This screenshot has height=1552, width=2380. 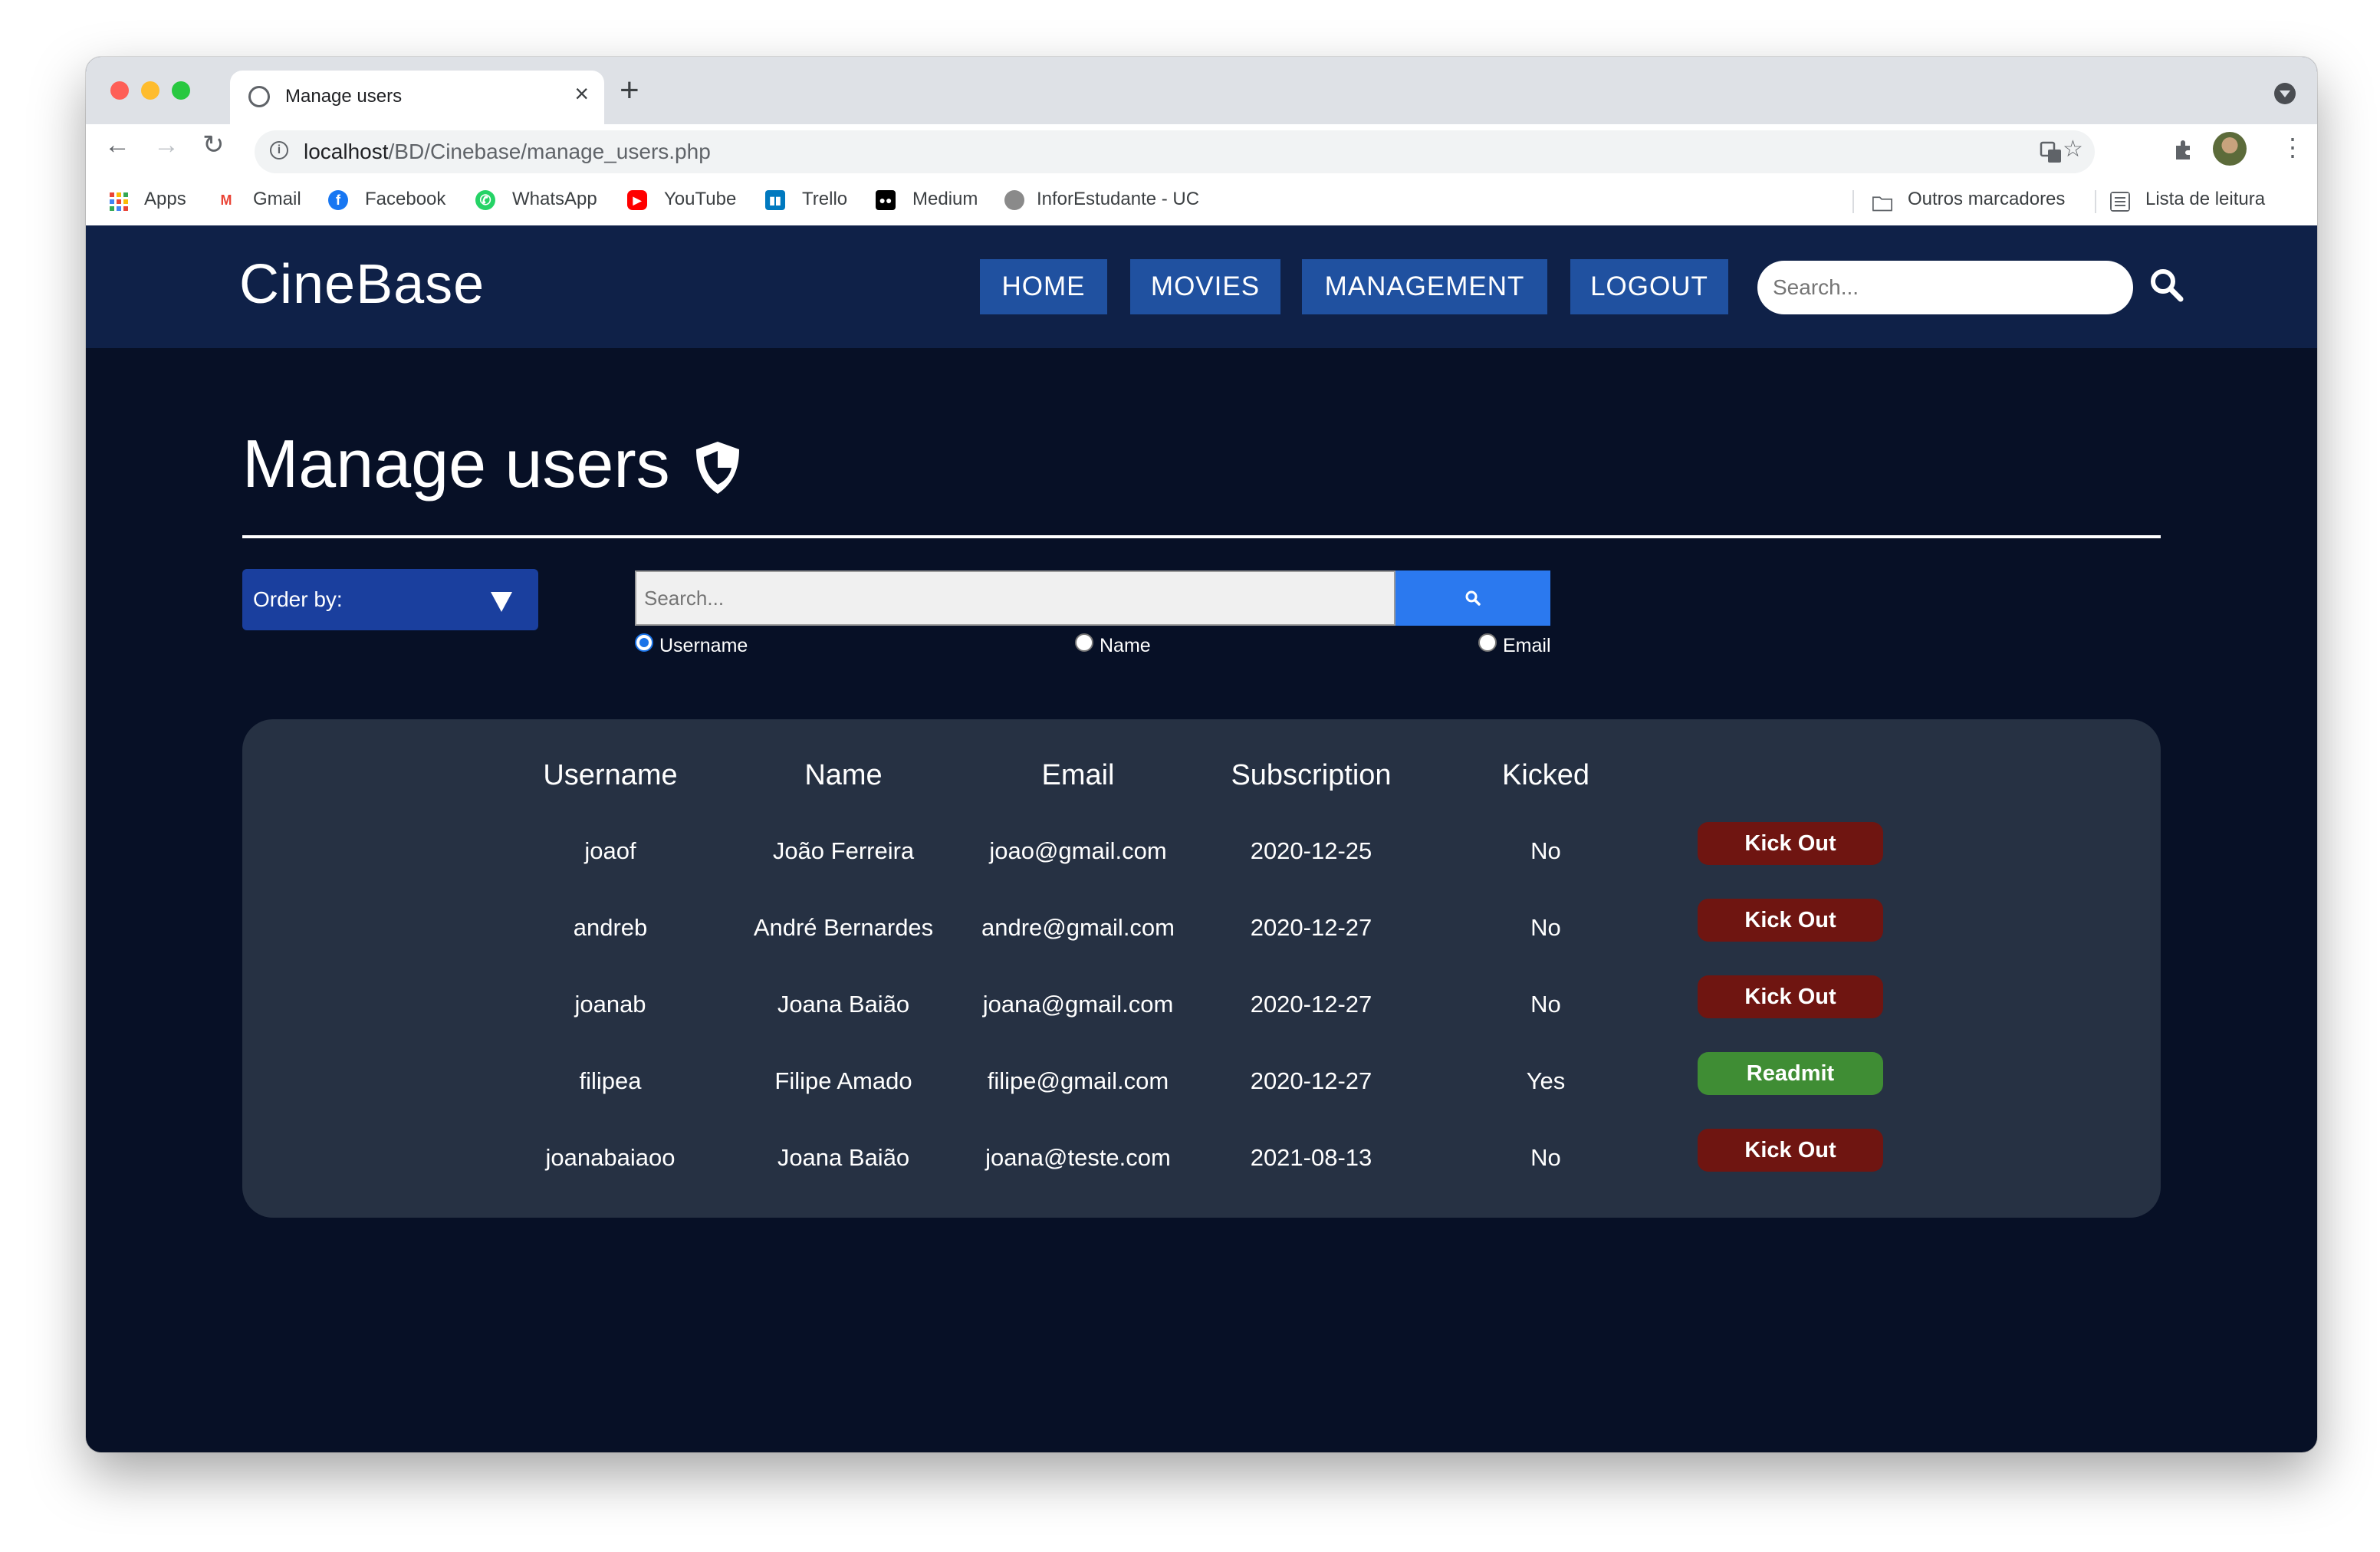 I want to click on bookmark-apps: Apps, so click(x=165, y=200).